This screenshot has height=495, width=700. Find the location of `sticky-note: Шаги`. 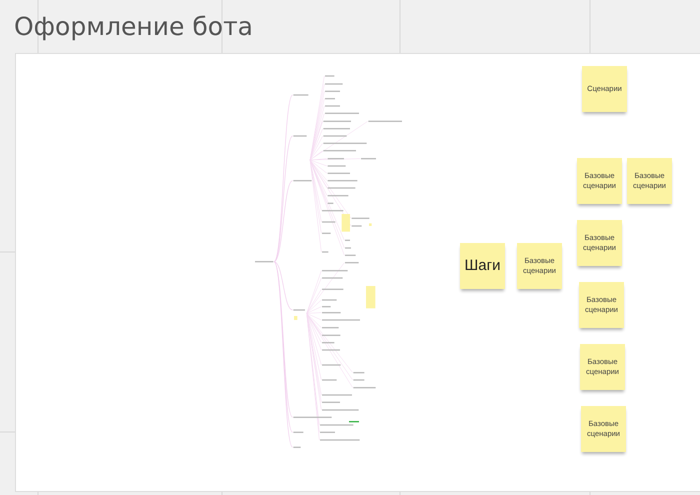

sticky-note: Шаги is located at coordinates (482, 266).